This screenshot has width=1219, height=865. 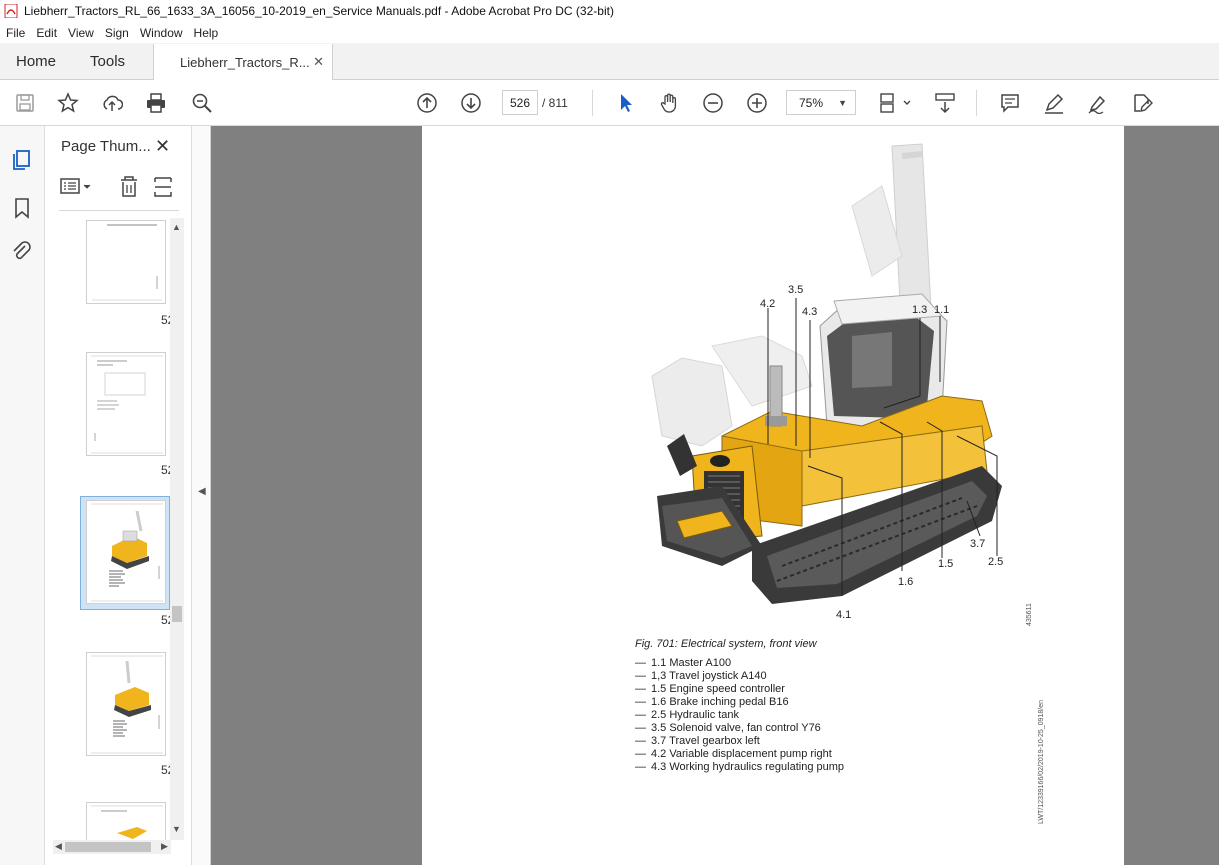 What do you see at coordinates (36, 61) in the screenshot?
I see `tab-home: Home` at bounding box center [36, 61].